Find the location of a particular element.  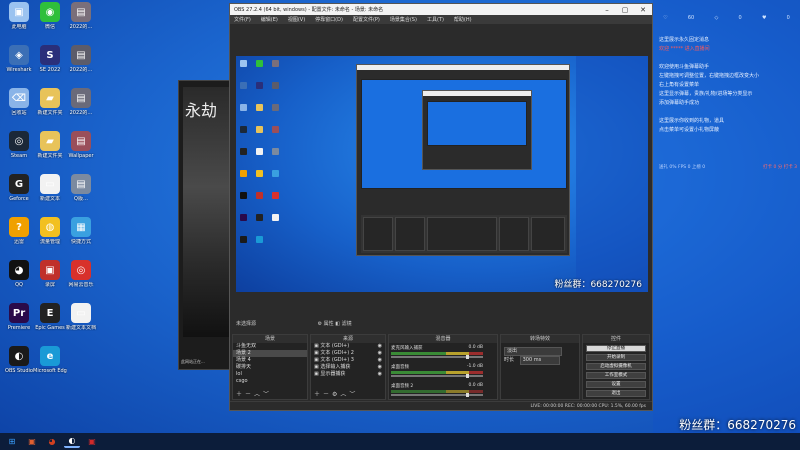

app-icon-3: ▣ is located at coordinates (92, 441).